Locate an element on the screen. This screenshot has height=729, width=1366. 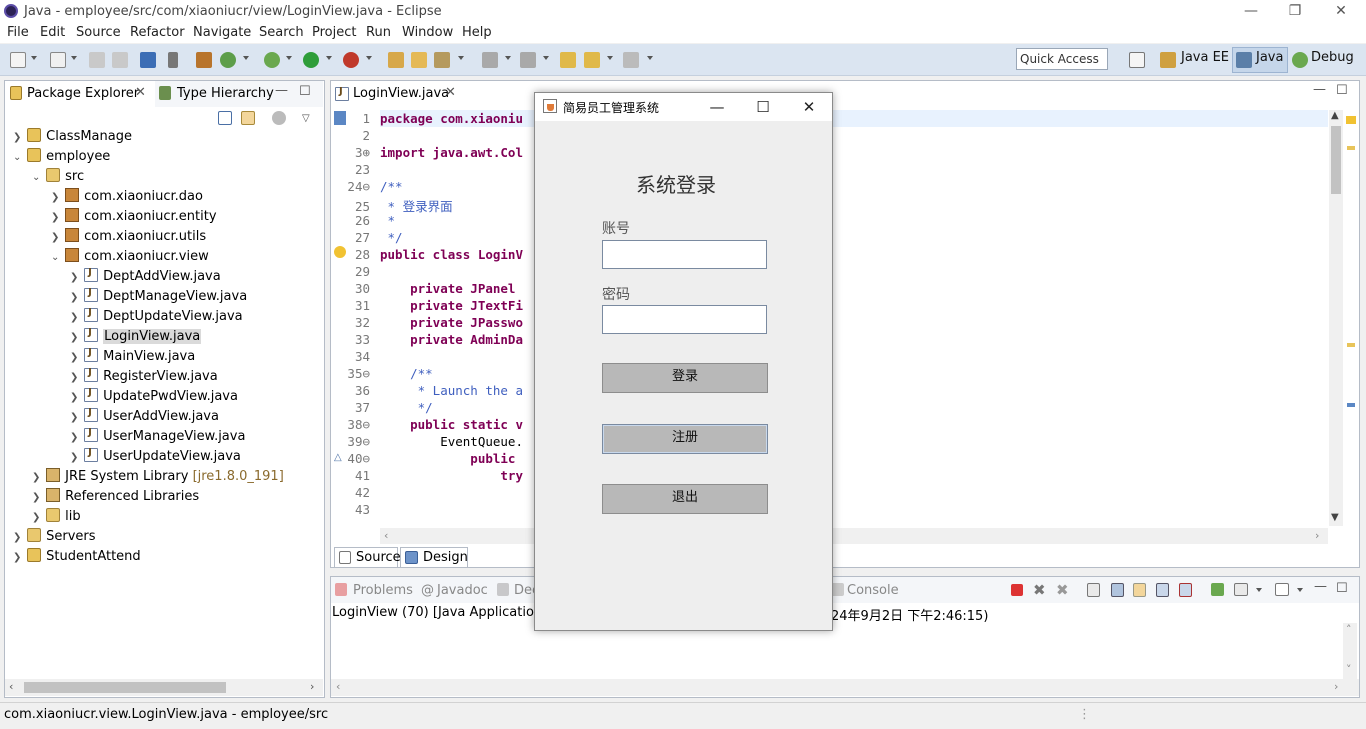
tree-item-lib: ❯ lib is located at coordinates (56, 518).